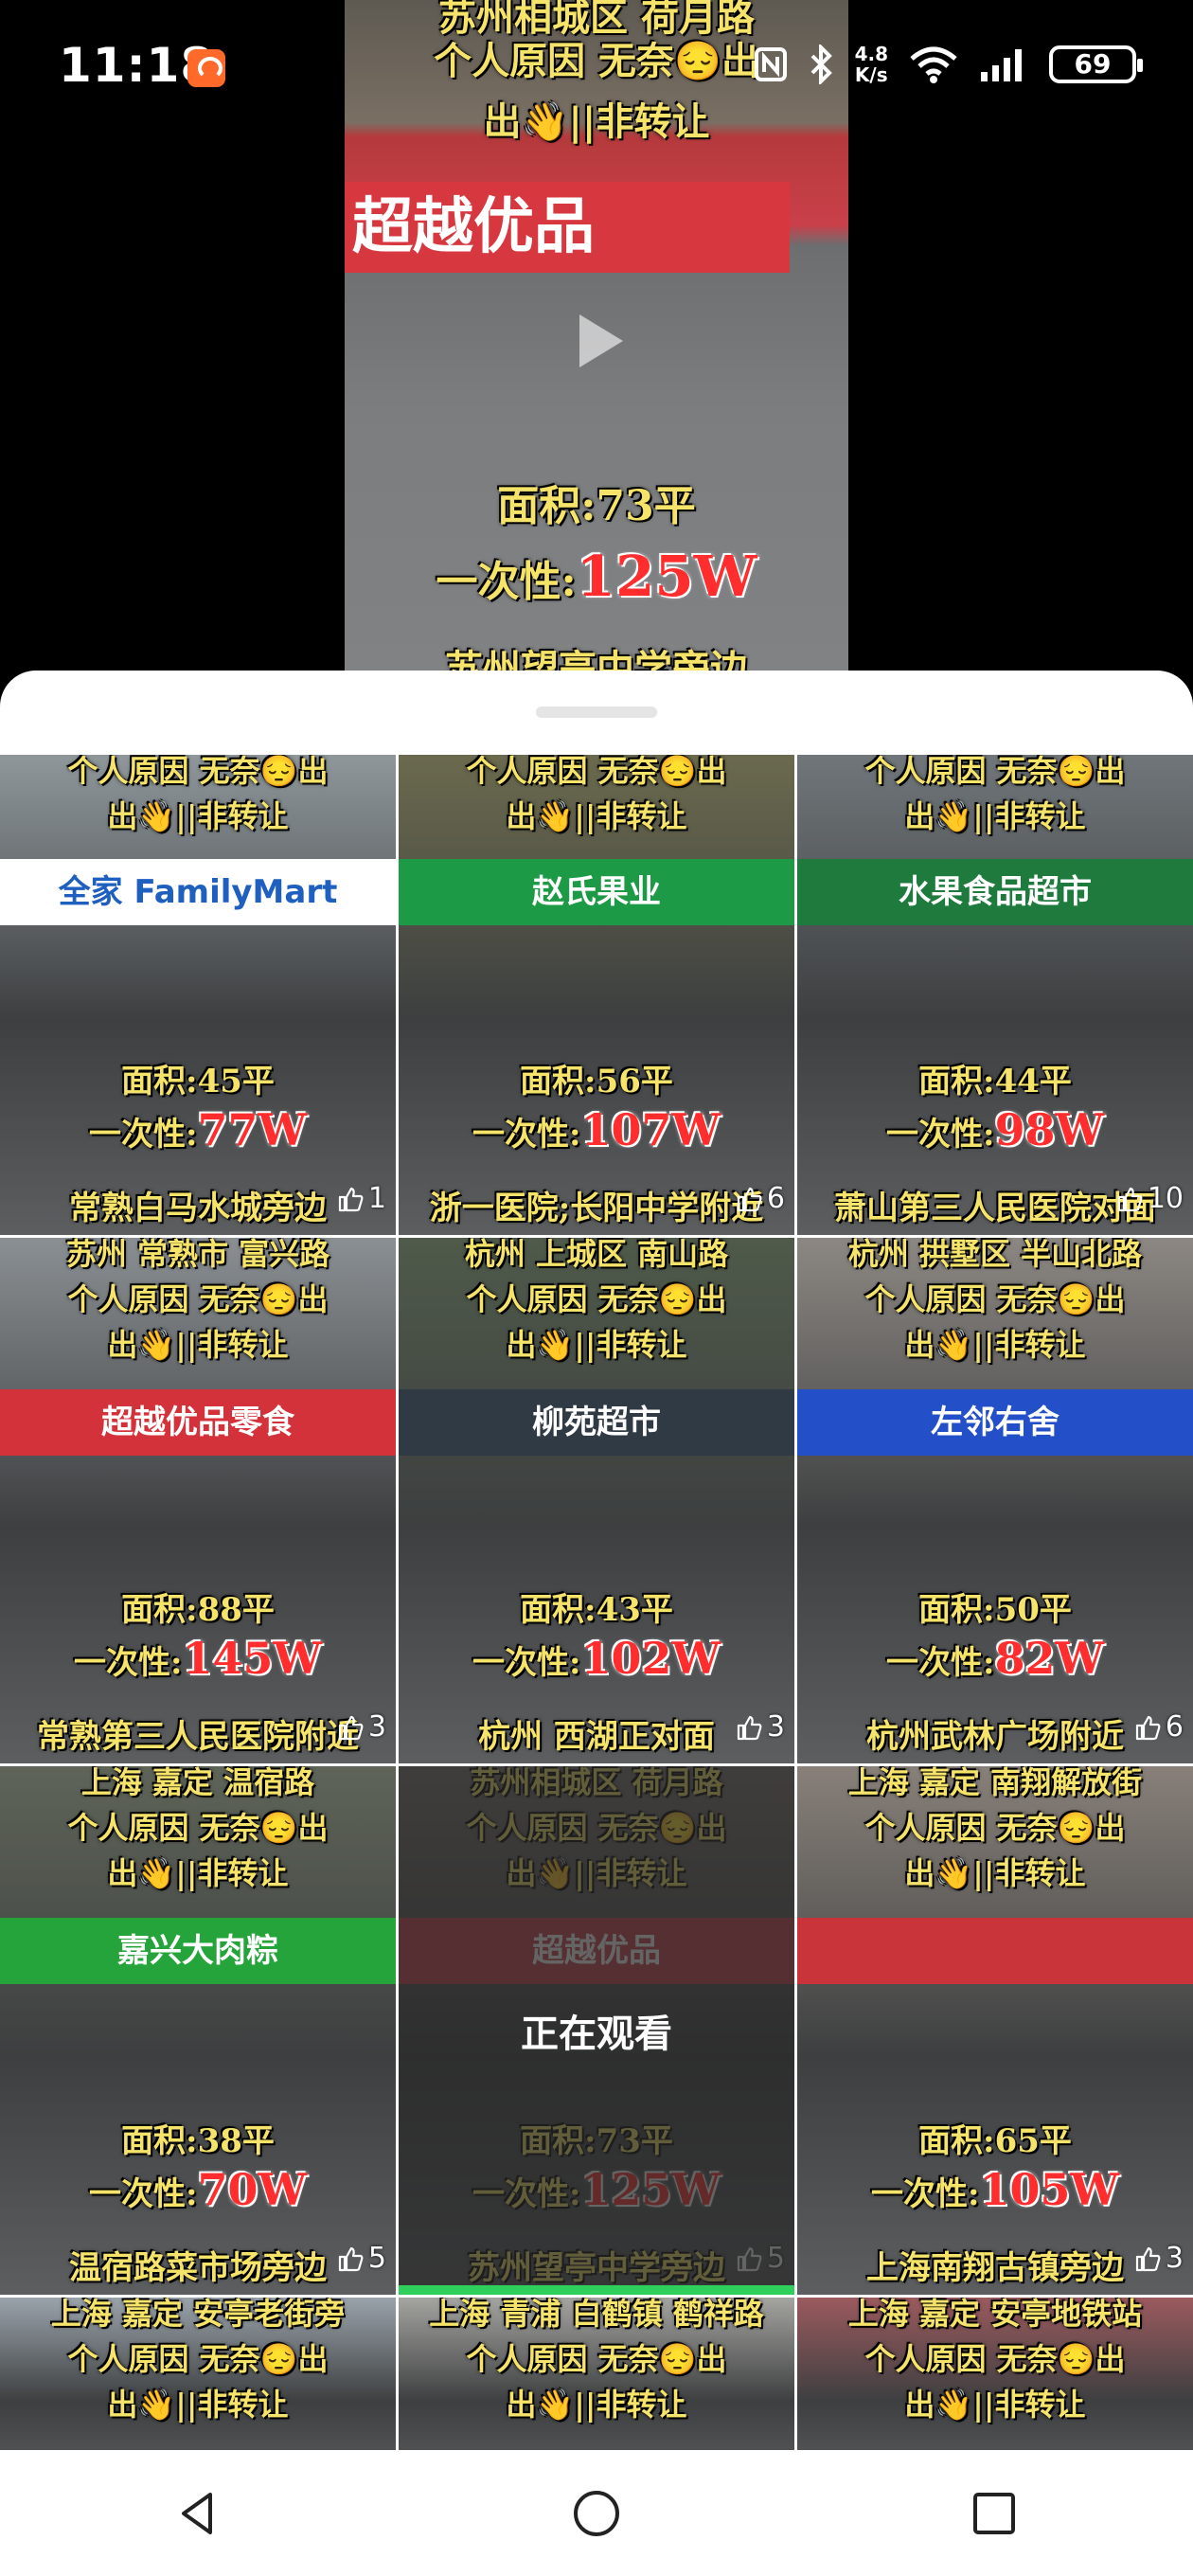  I want to click on network-speed-value: 4.8, so click(871, 54).